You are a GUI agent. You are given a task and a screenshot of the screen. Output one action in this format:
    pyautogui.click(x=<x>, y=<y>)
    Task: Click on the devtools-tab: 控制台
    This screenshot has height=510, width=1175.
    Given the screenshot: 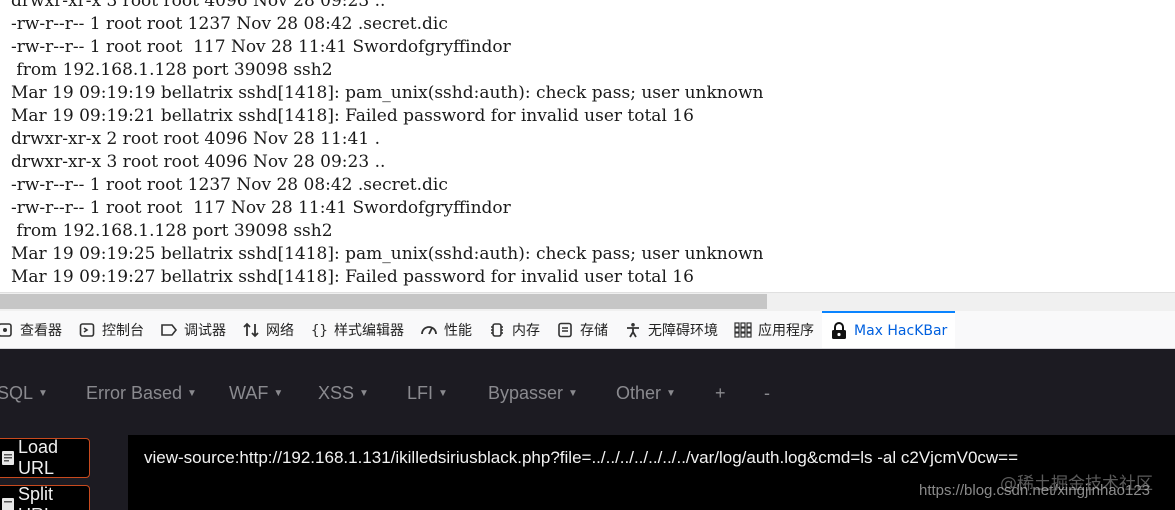 What is the action you would take?
    pyautogui.click(x=111, y=329)
    